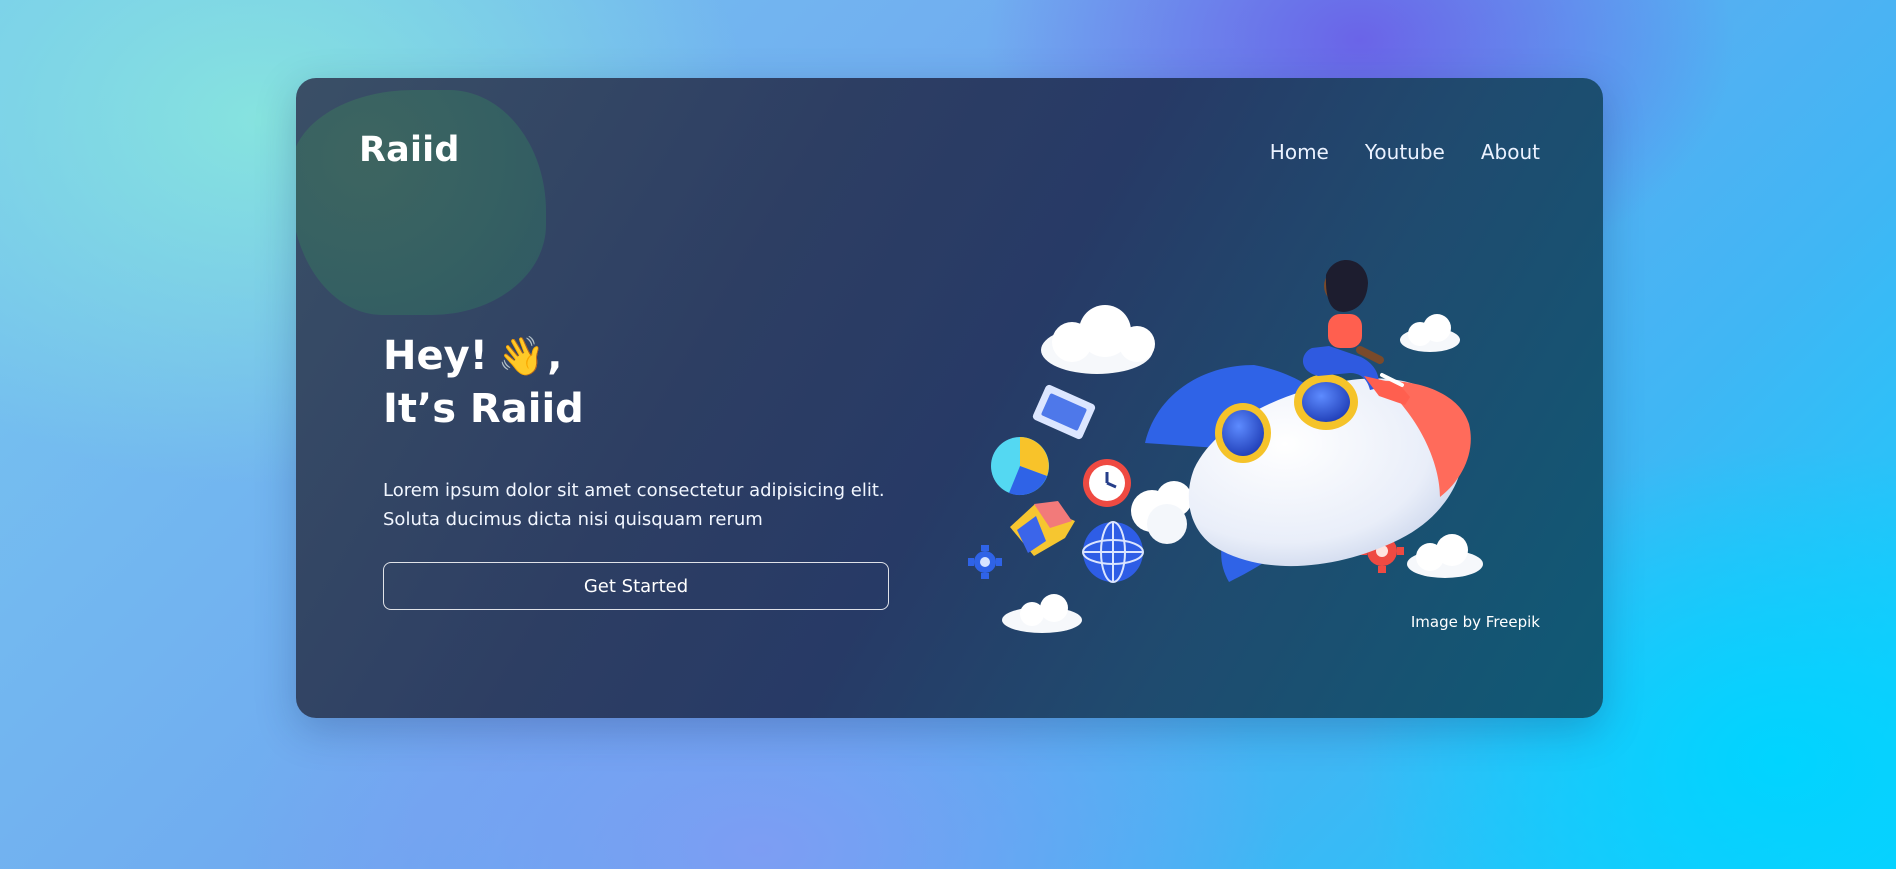 The height and width of the screenshot is (869, 1896). What do you see at coordinates (1113, 552) in the screenshot?
I see `globe-icon` at bounding box center [1113, 552].